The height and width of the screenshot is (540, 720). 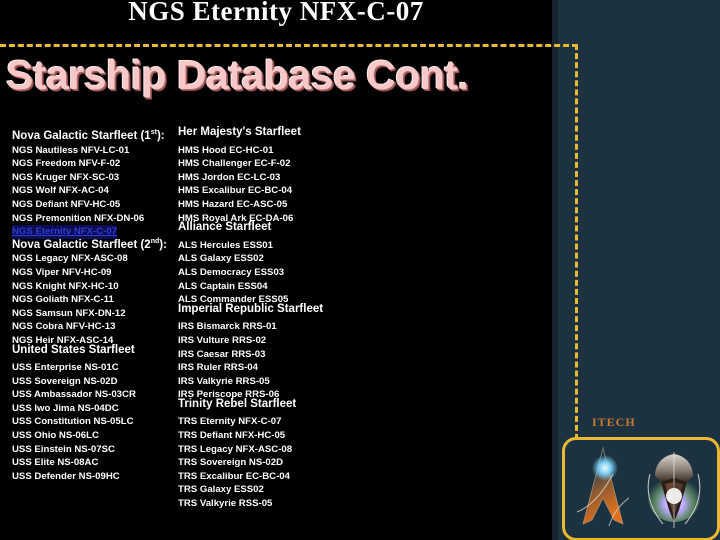 I want to click on ship-entry: ALS Democracy ESS03, so click(x=268, y=270).